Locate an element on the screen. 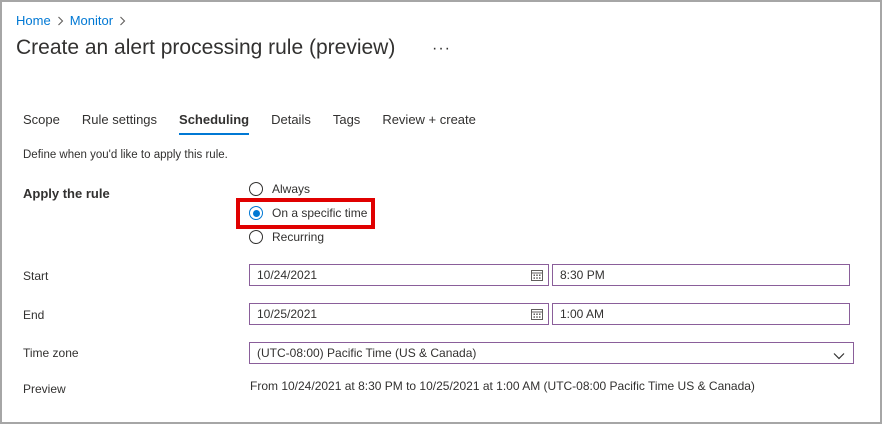 This screenshot has width=882, height=424. radio-always: Always is located at coordinates (279, 189).